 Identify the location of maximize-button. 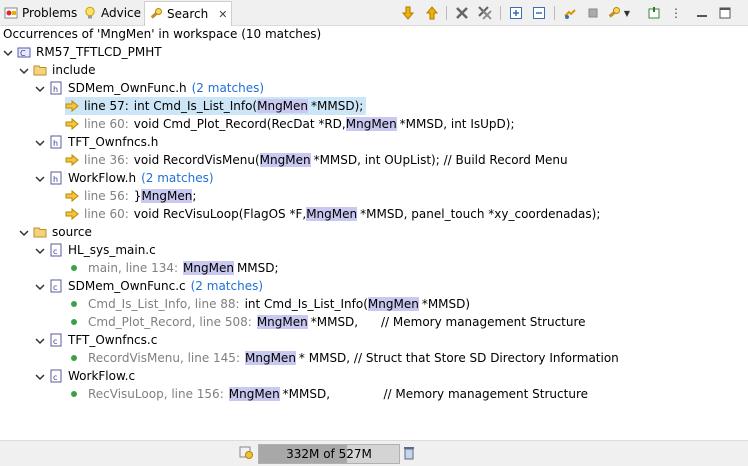
(725, 13).